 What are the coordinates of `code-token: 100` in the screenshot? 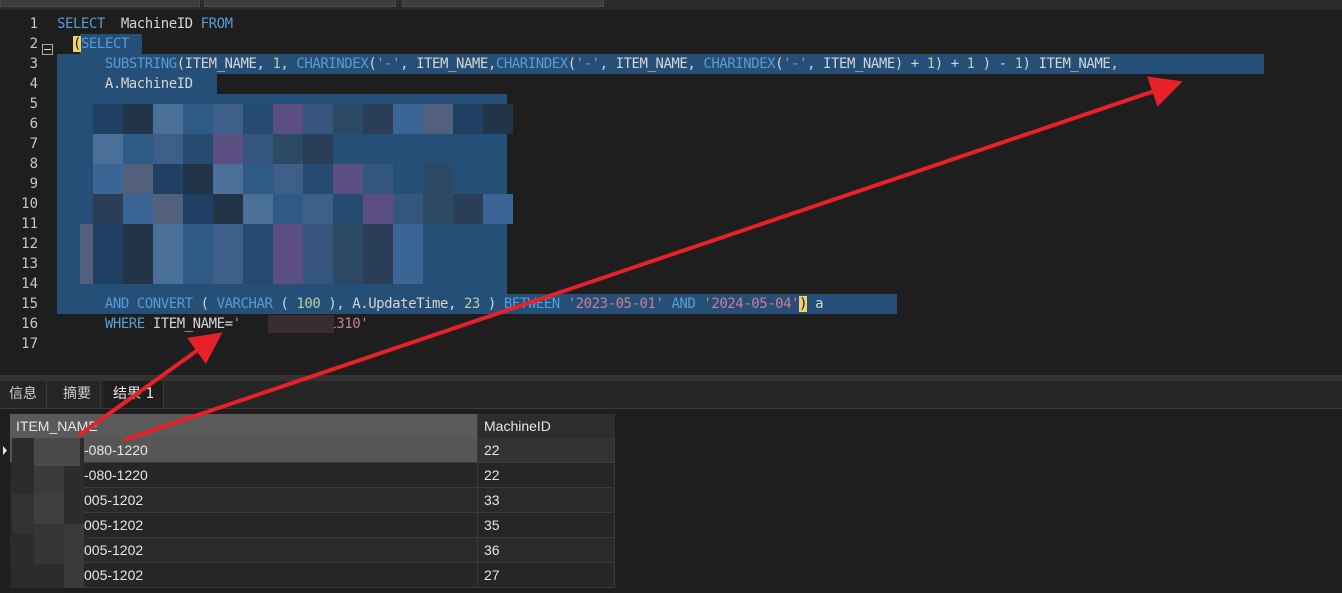 It's located at (308, 304).